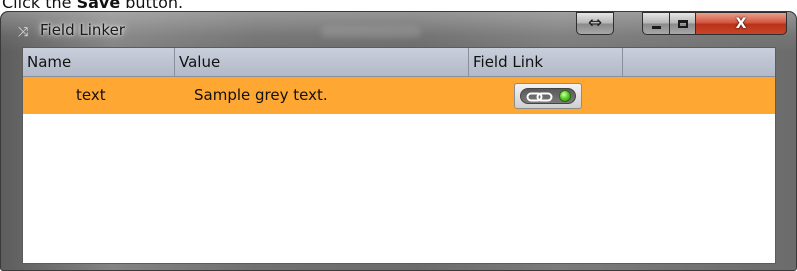  I want to click on close-button: X, so click(741, 23).